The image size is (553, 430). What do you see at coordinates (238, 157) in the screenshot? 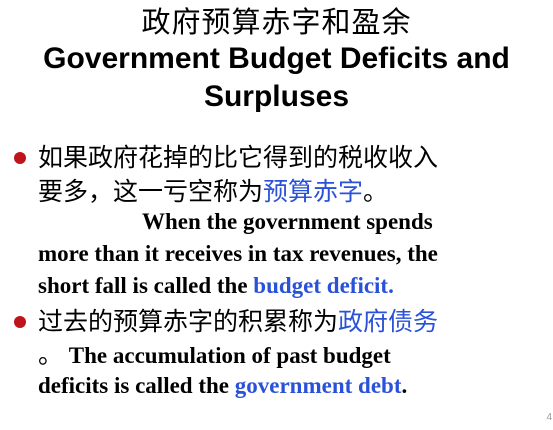
I see `point1-chinese-line1: 如果政府花掉的比它得到的税收收入` at bounding box center [238, 157].